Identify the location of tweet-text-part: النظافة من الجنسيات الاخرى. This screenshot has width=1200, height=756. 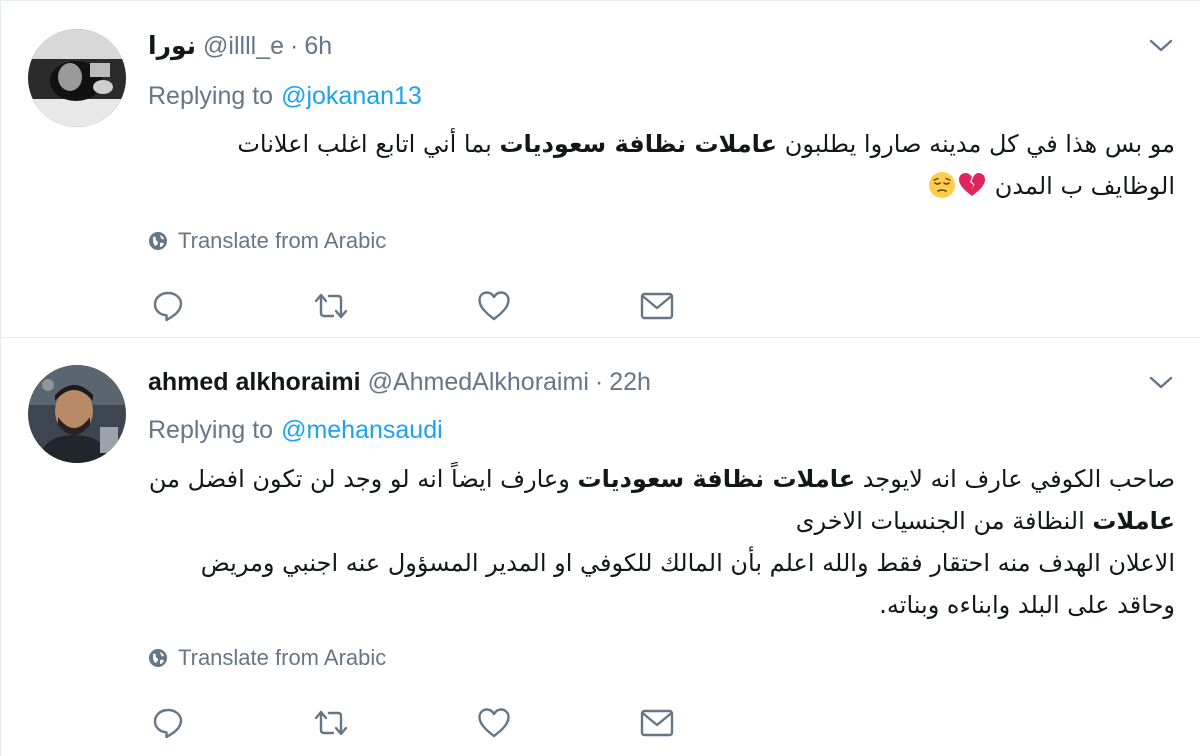
(944, 521).